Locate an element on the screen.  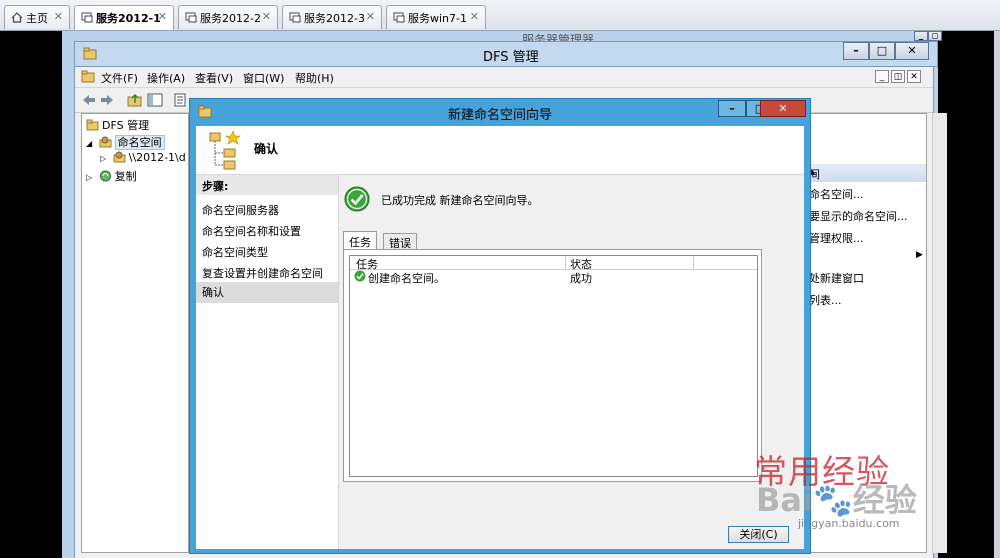
tree-item-dfs-management: DFS 管理 is located at coordinates (117, 125).